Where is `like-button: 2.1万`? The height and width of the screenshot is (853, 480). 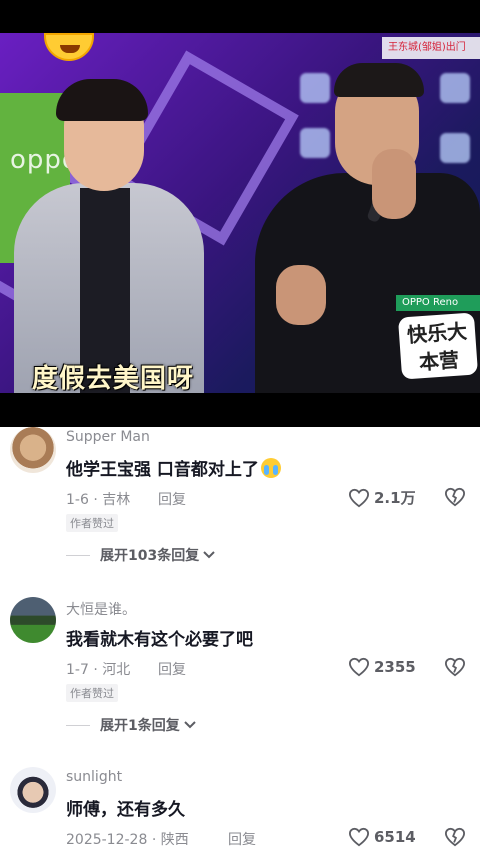 like-button: 2.1万 is located at coordinates (382, 497).